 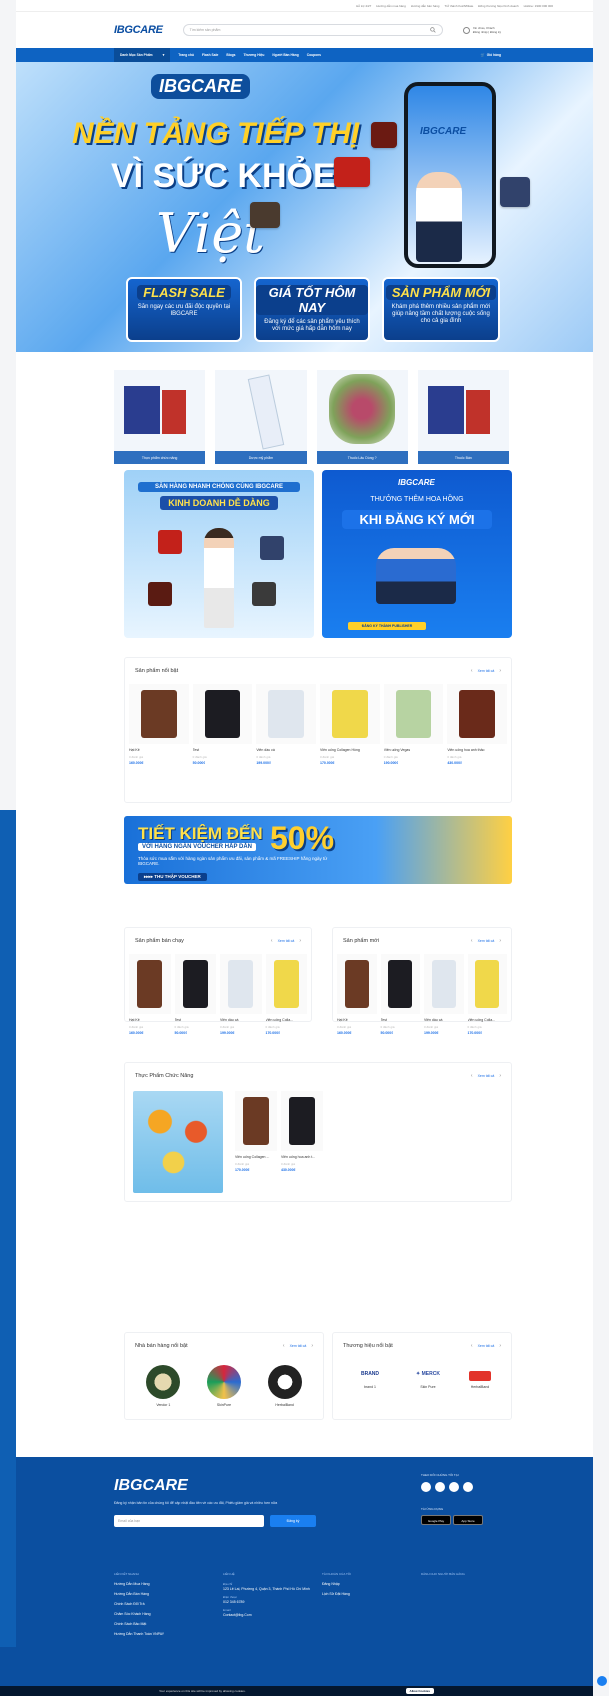 I want to click on topbar-link: Đồng thương hiệu Kinh doanh, so click(x=498, y=6).